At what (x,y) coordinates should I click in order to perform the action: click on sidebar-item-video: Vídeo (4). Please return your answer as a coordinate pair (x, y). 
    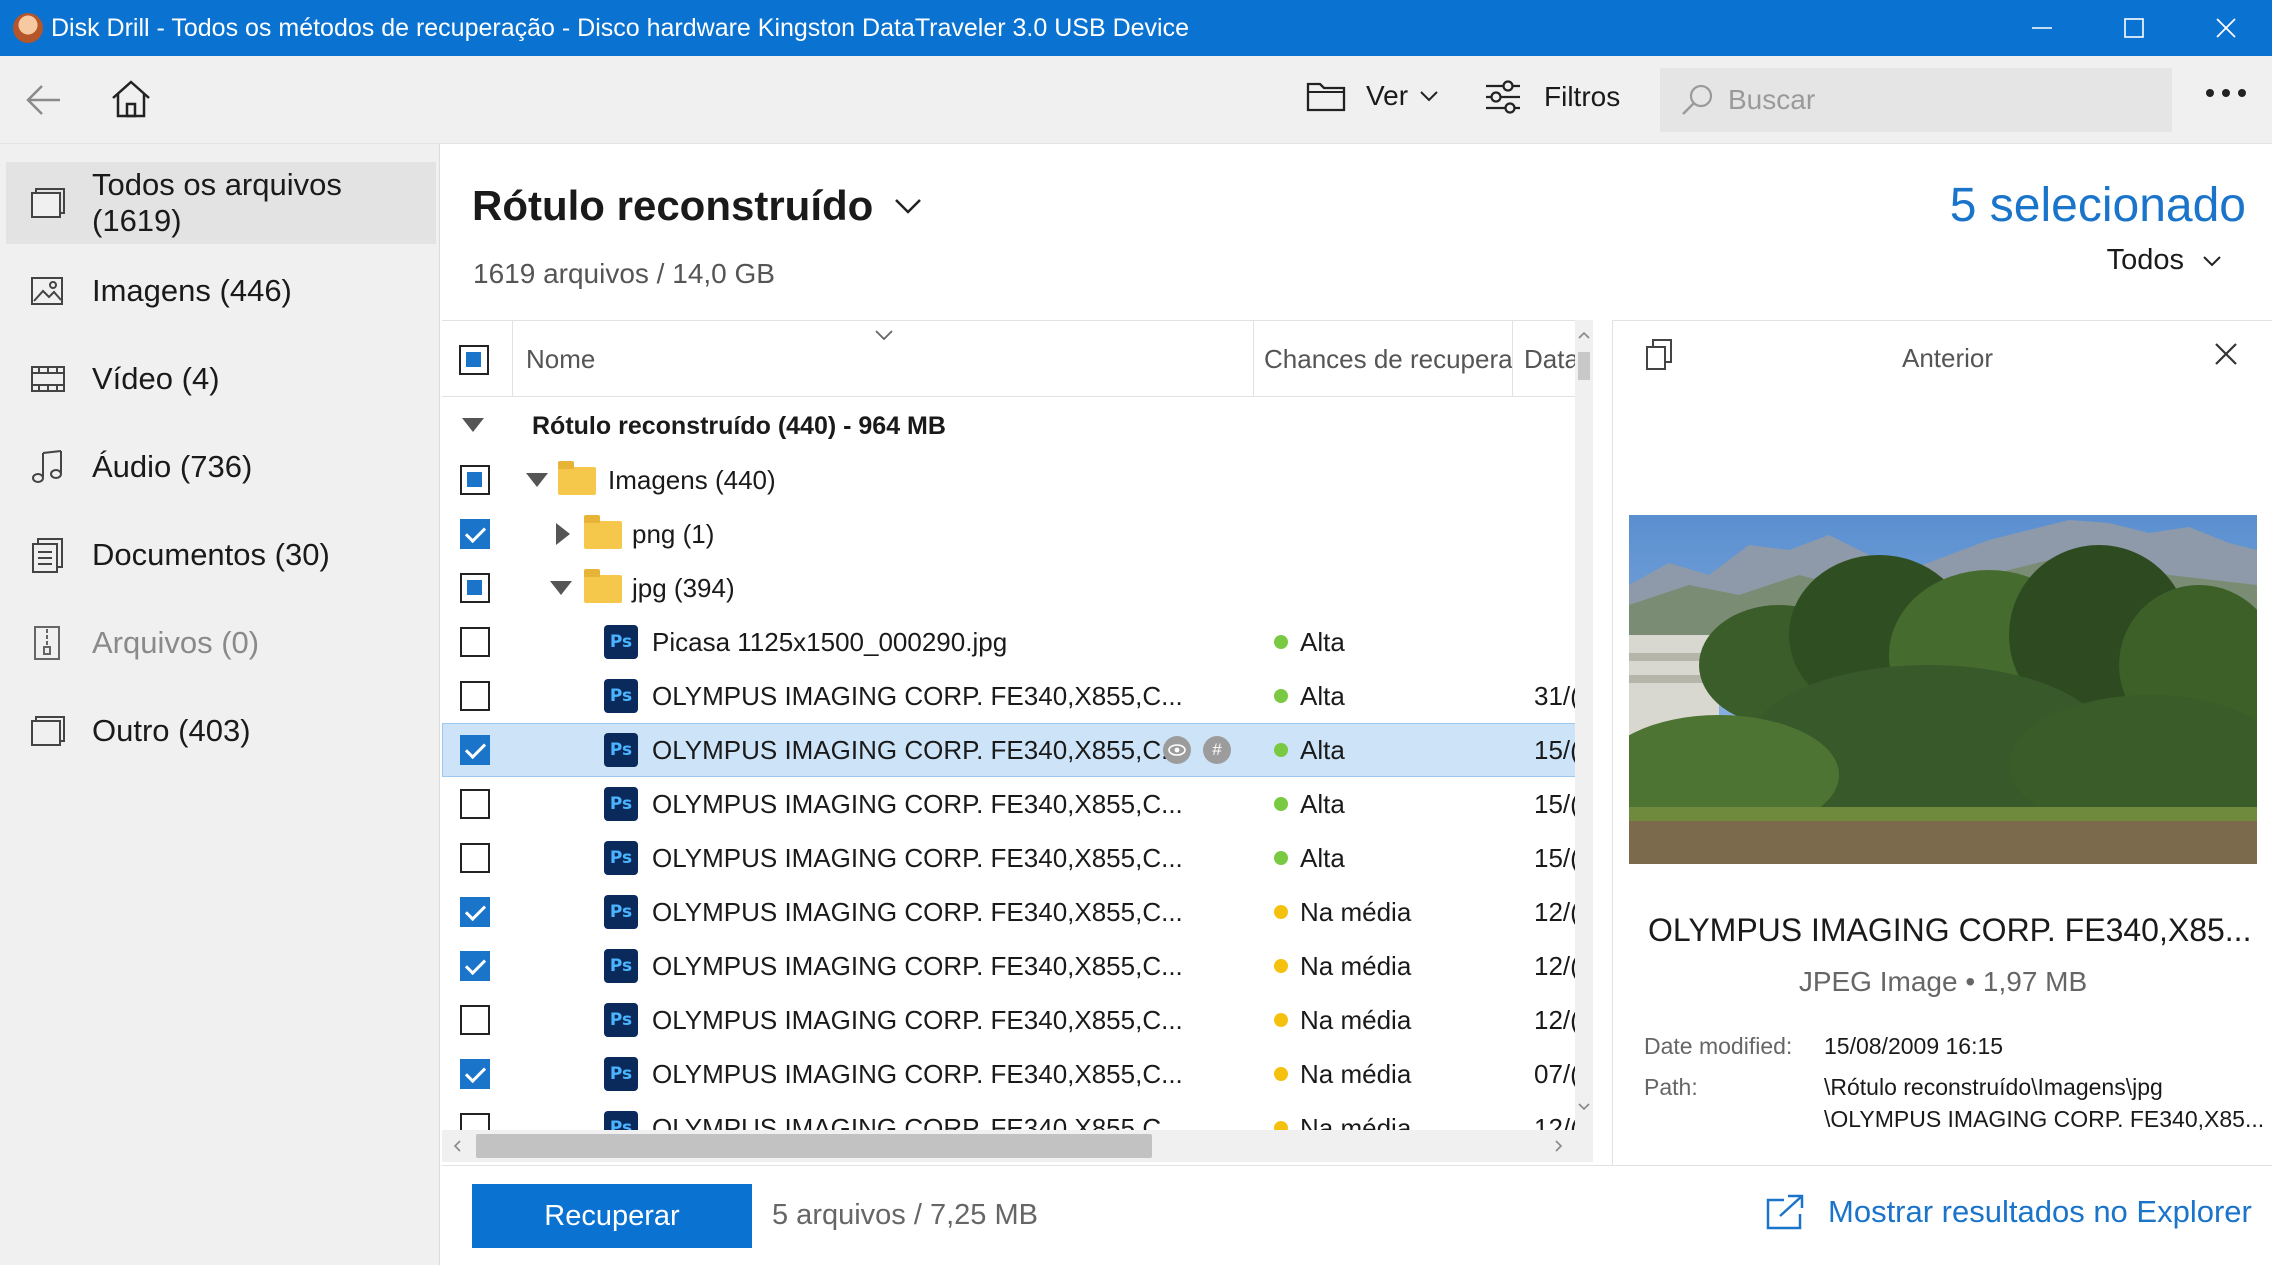
    Looking at the image, I should click on (221, 379).